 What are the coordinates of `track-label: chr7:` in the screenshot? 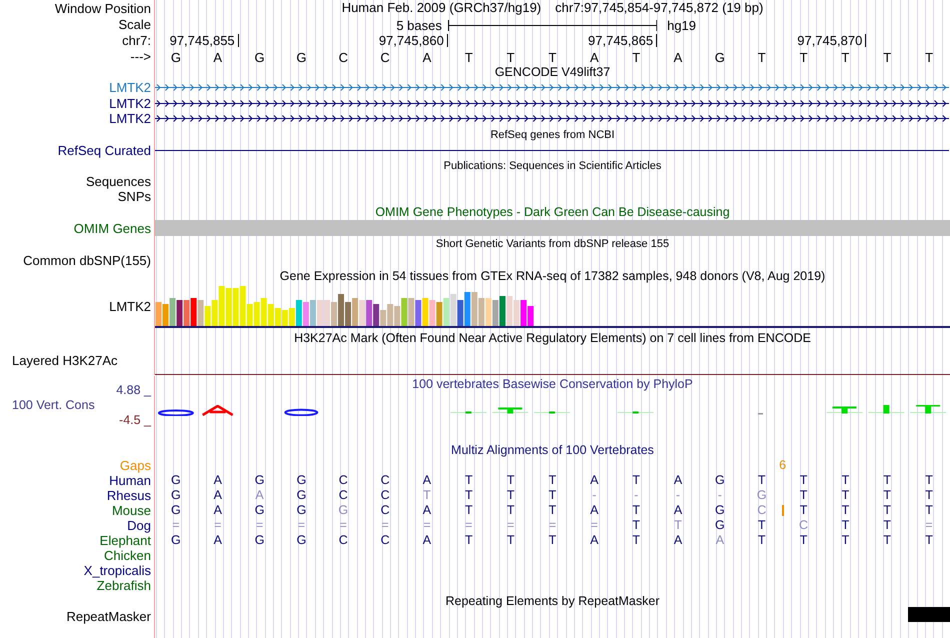 It's located at (136, 40).